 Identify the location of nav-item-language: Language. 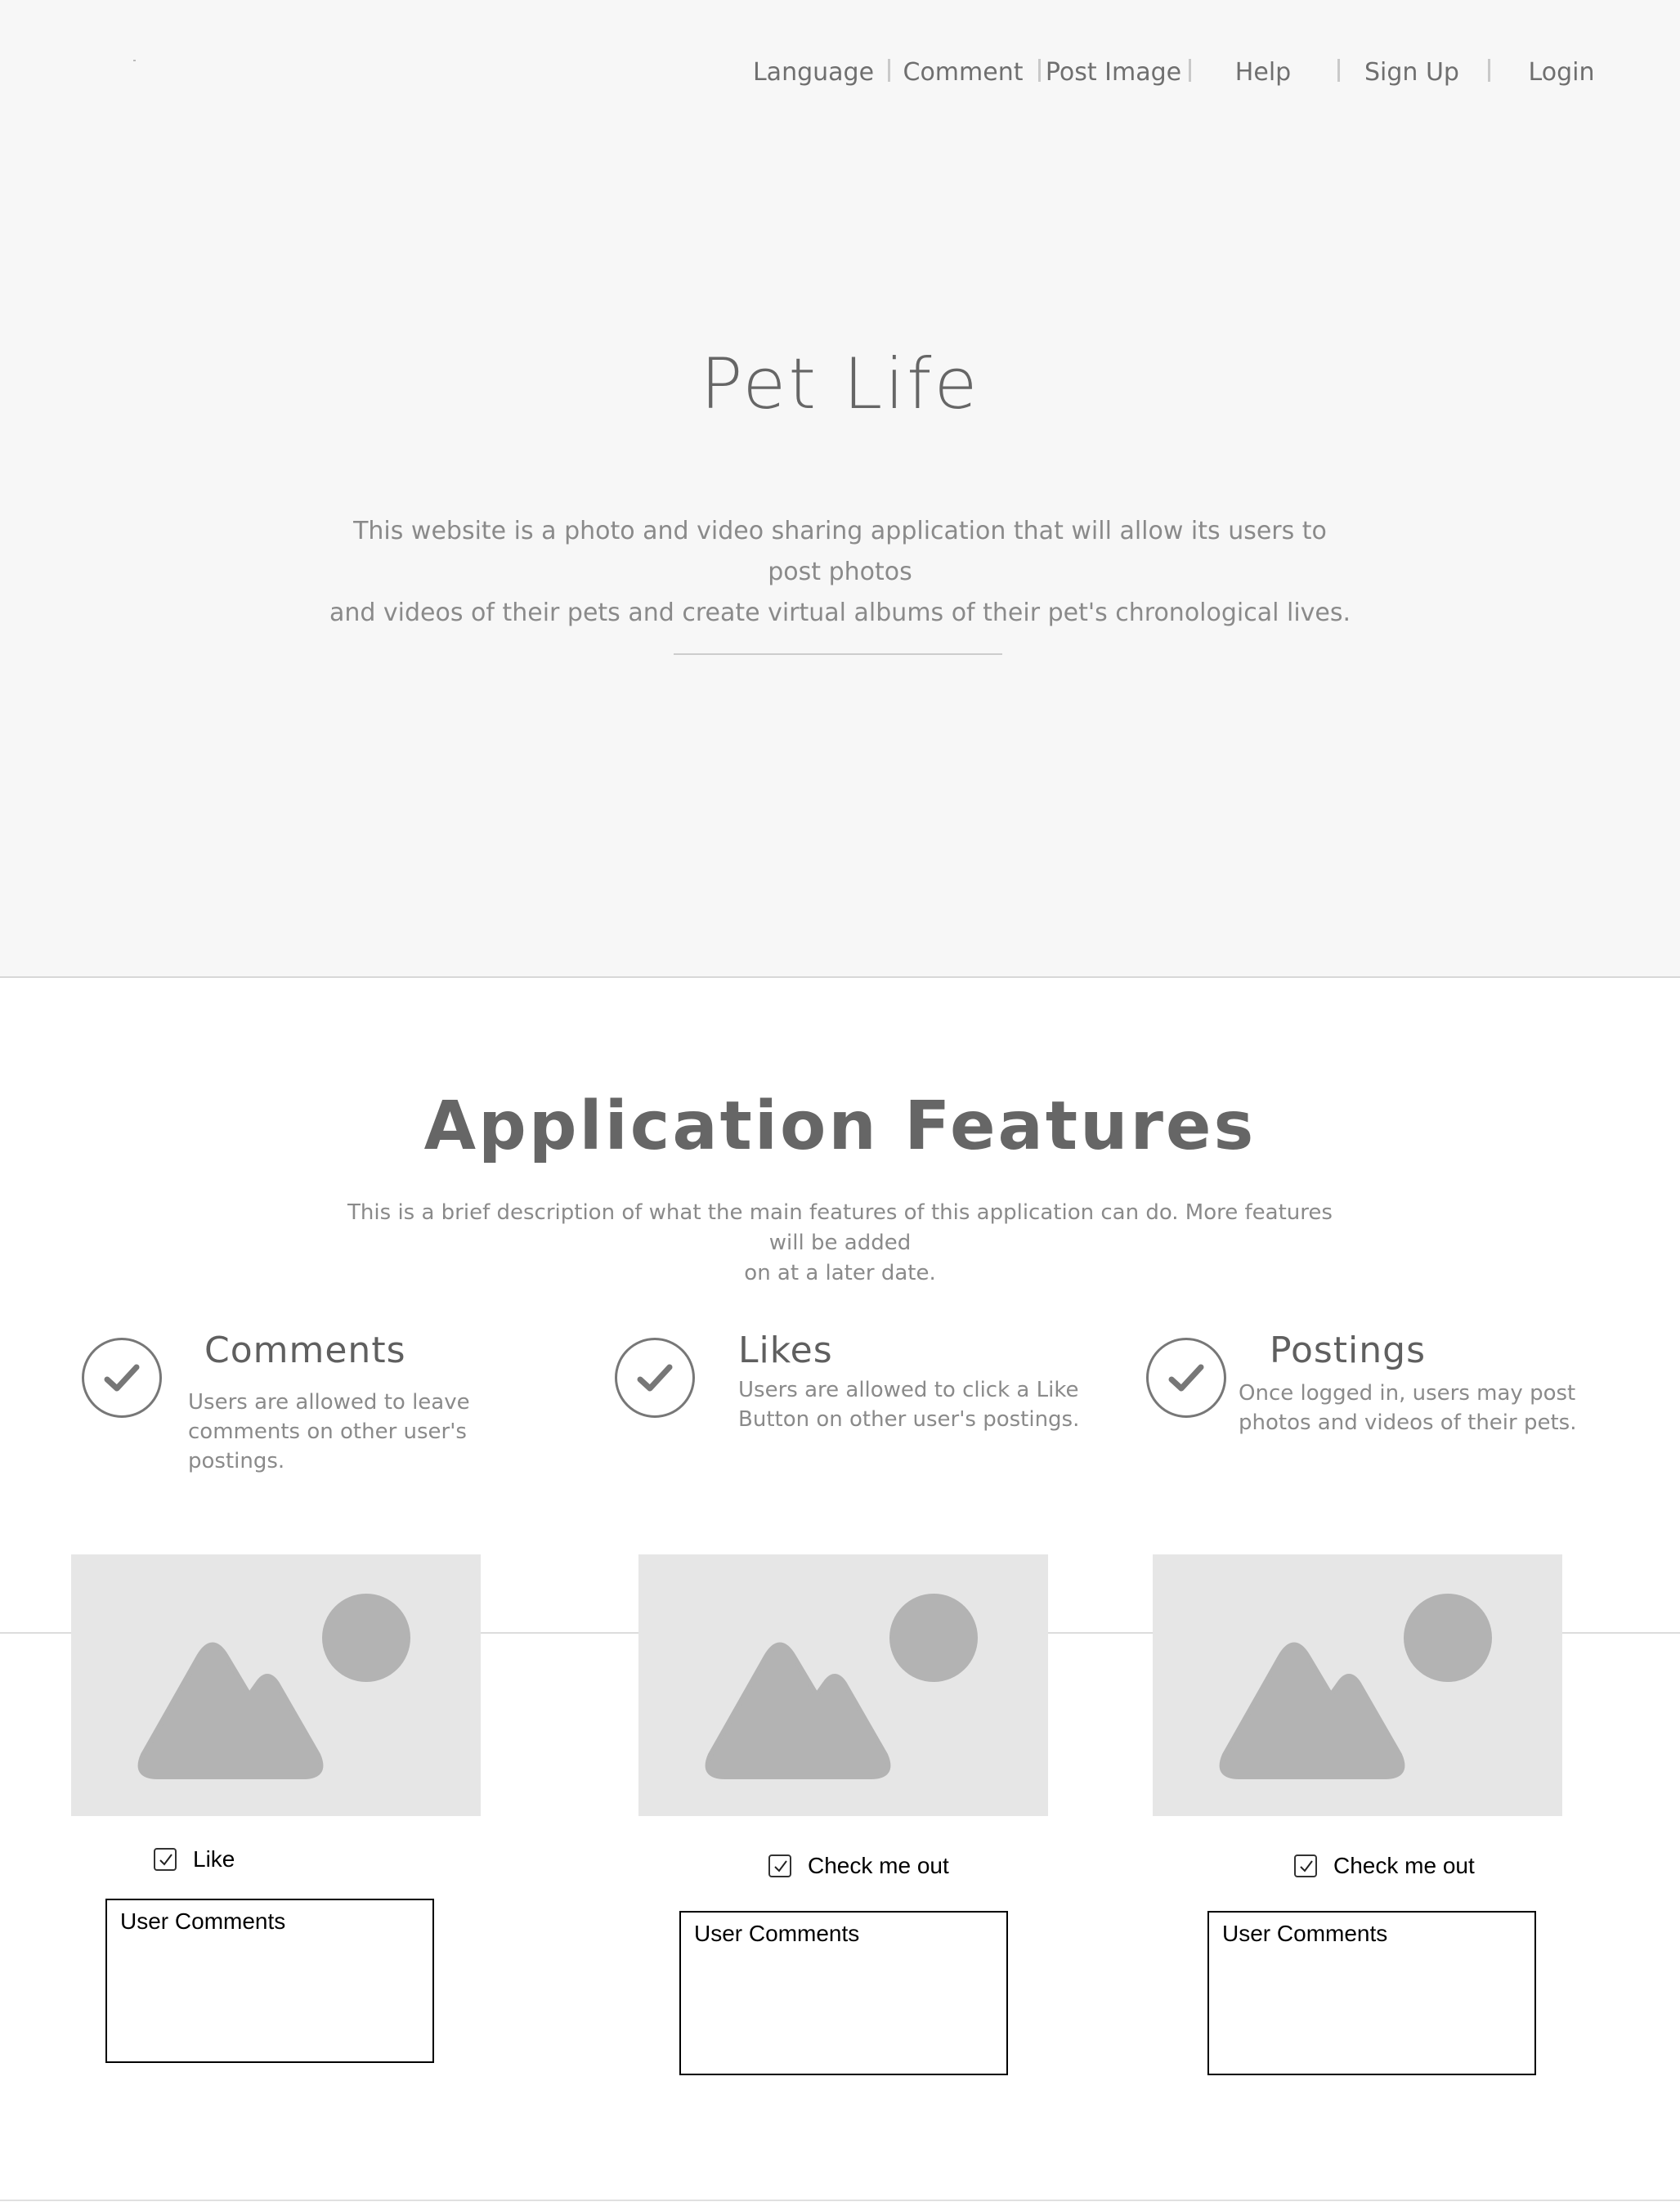
(814, 72).